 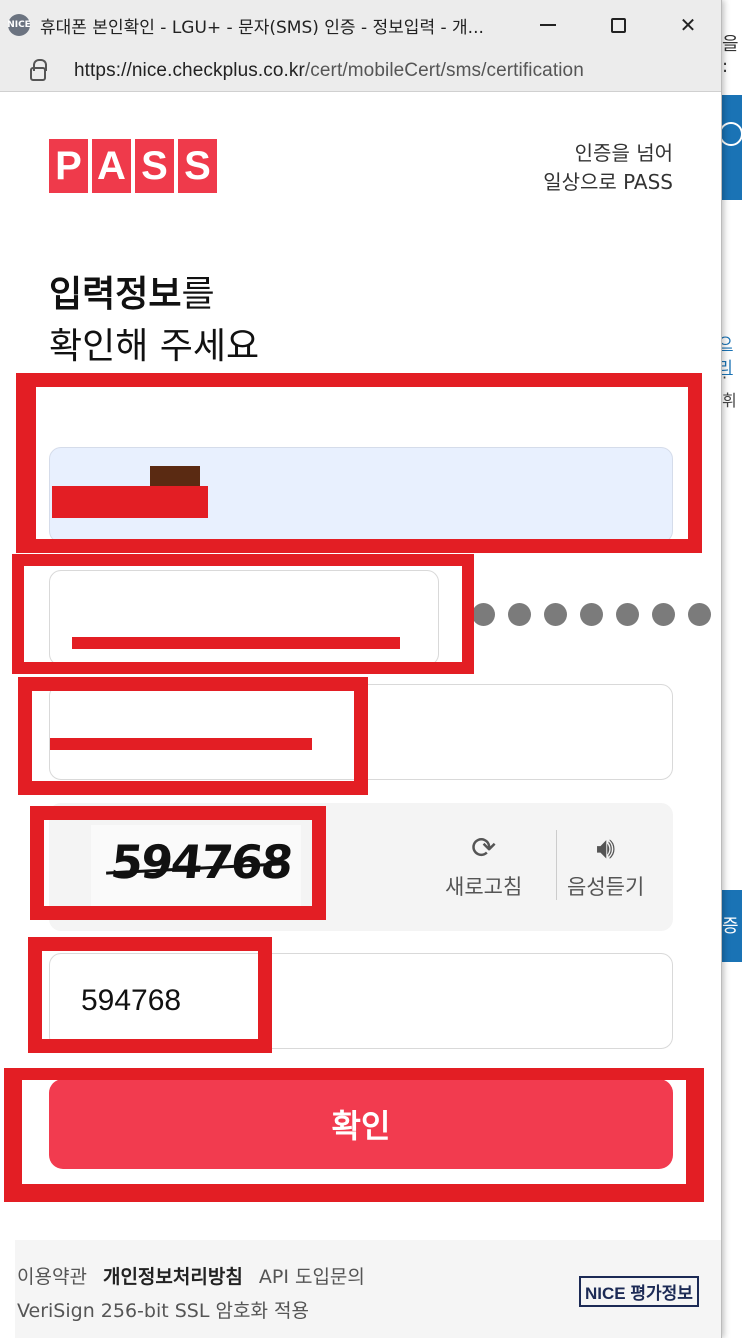 What do you see at coordinates (52, 1277) in the screenshot?
I see `terms-link: 이용약관` at bounding box center [52, 1277].